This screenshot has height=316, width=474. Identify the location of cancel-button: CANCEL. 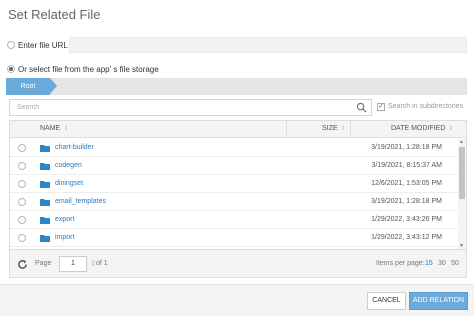
(386, 301).